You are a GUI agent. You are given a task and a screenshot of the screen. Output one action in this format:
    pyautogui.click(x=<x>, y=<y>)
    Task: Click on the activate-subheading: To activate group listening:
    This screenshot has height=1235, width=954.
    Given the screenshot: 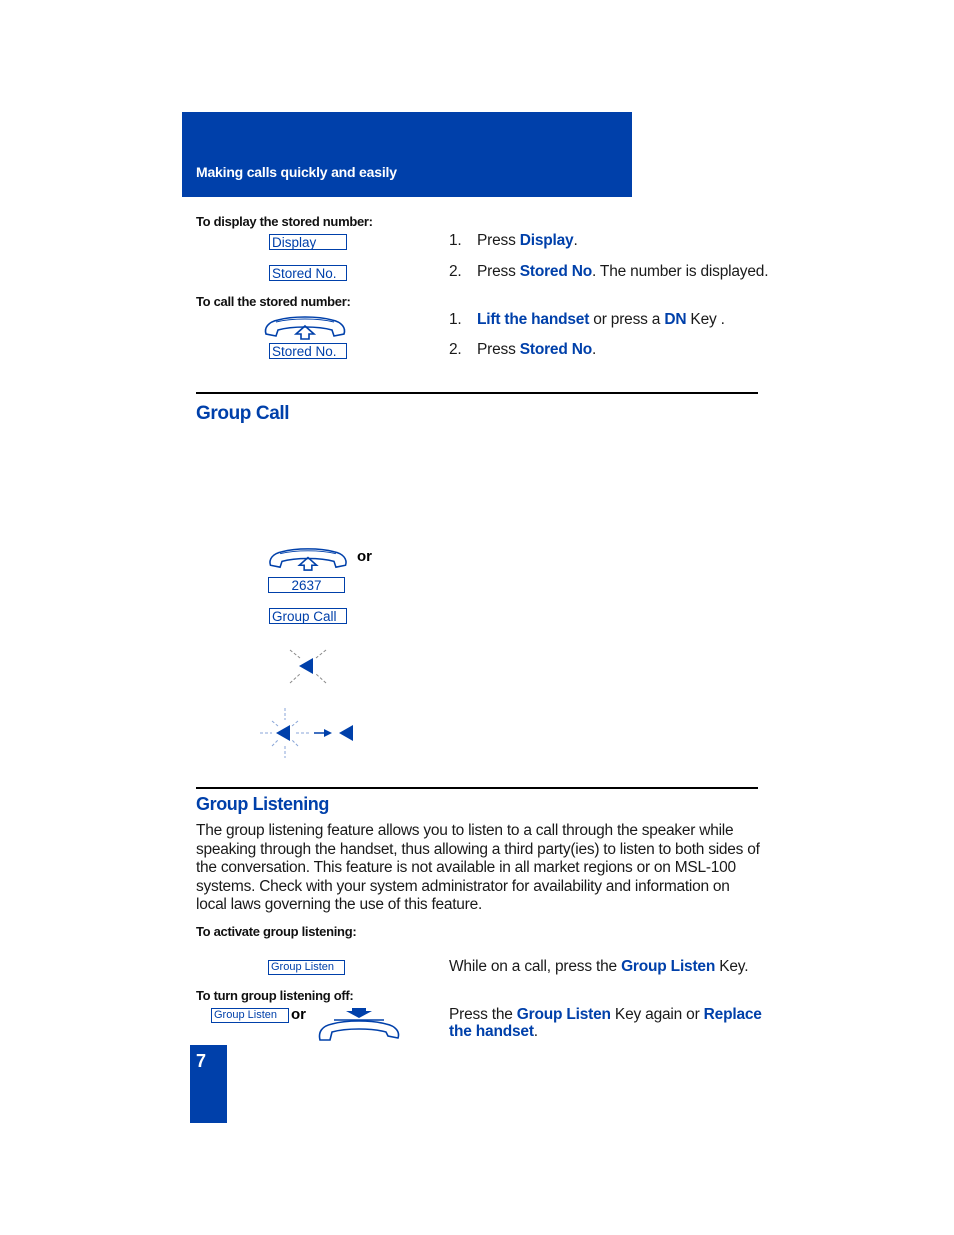 What is the action you would take?
    pyautogui.click(x=276, y=931)
    